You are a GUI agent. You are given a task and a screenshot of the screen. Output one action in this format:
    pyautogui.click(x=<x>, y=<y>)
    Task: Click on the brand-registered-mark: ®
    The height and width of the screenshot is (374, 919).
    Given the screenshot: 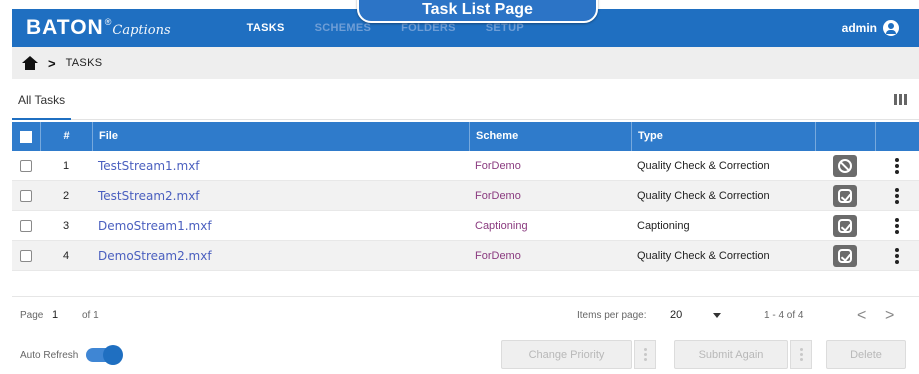 What is the action you would take?
    pyautogui.click(x=108, y=22)
    